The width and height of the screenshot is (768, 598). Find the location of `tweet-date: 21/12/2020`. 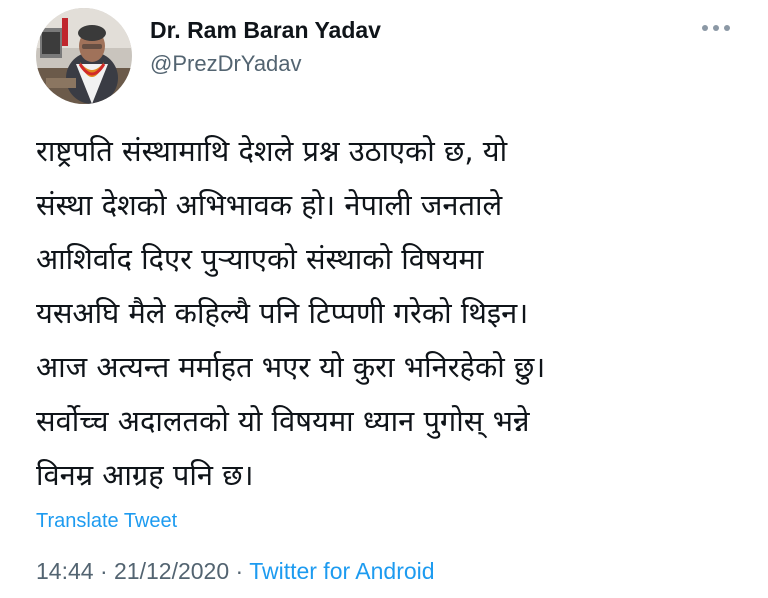

tweet-date: 21/12/2020 is located at coordinates (171, 571).